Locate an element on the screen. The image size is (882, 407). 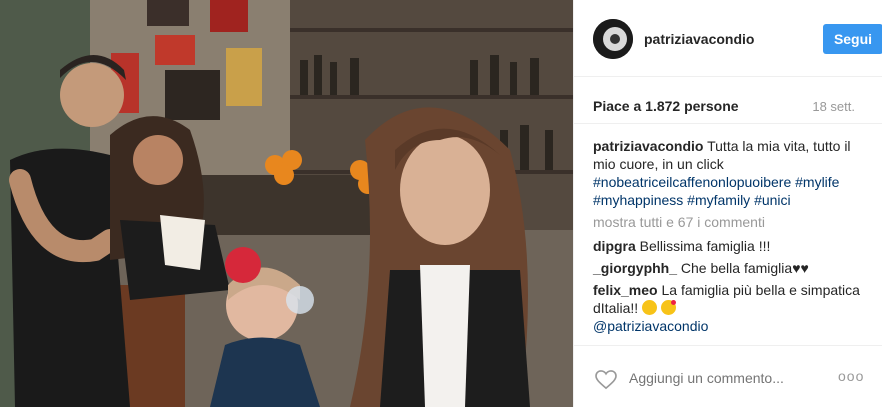
follow-button: Segui is located at coordinates (852, 39).